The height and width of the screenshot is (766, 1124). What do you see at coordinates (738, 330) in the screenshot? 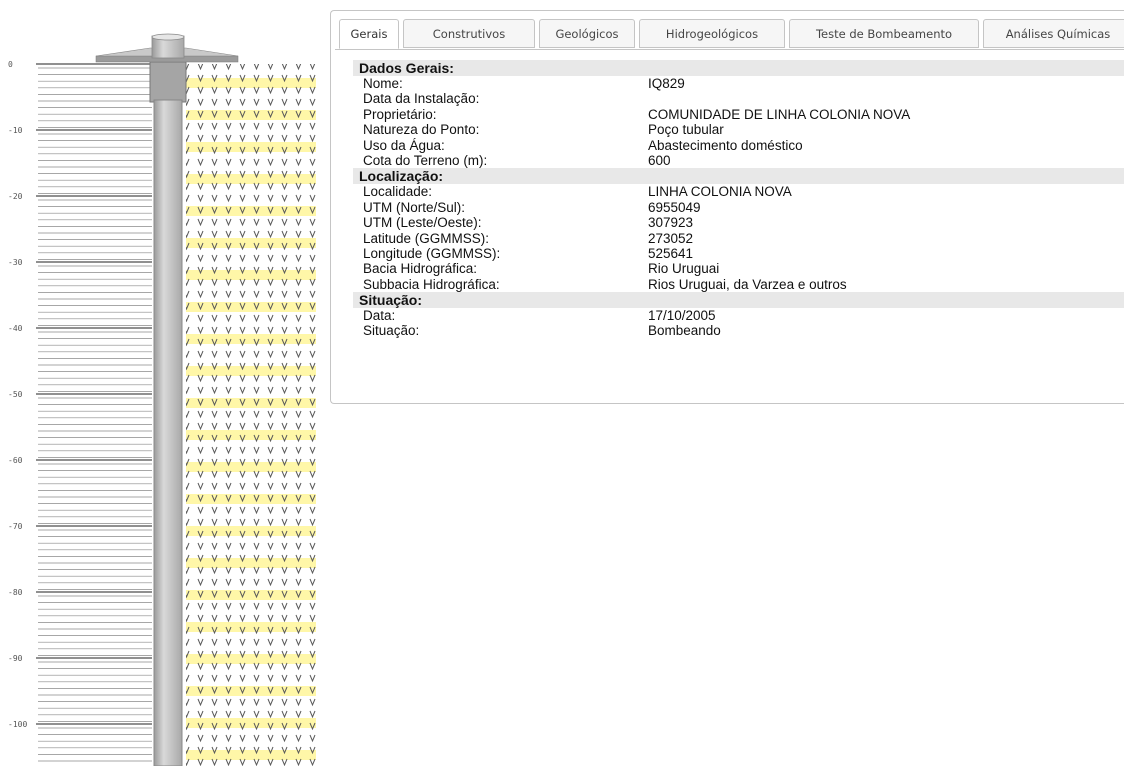
I see `data-row: Situação: Bombeando` at bounding box center [738, 330].